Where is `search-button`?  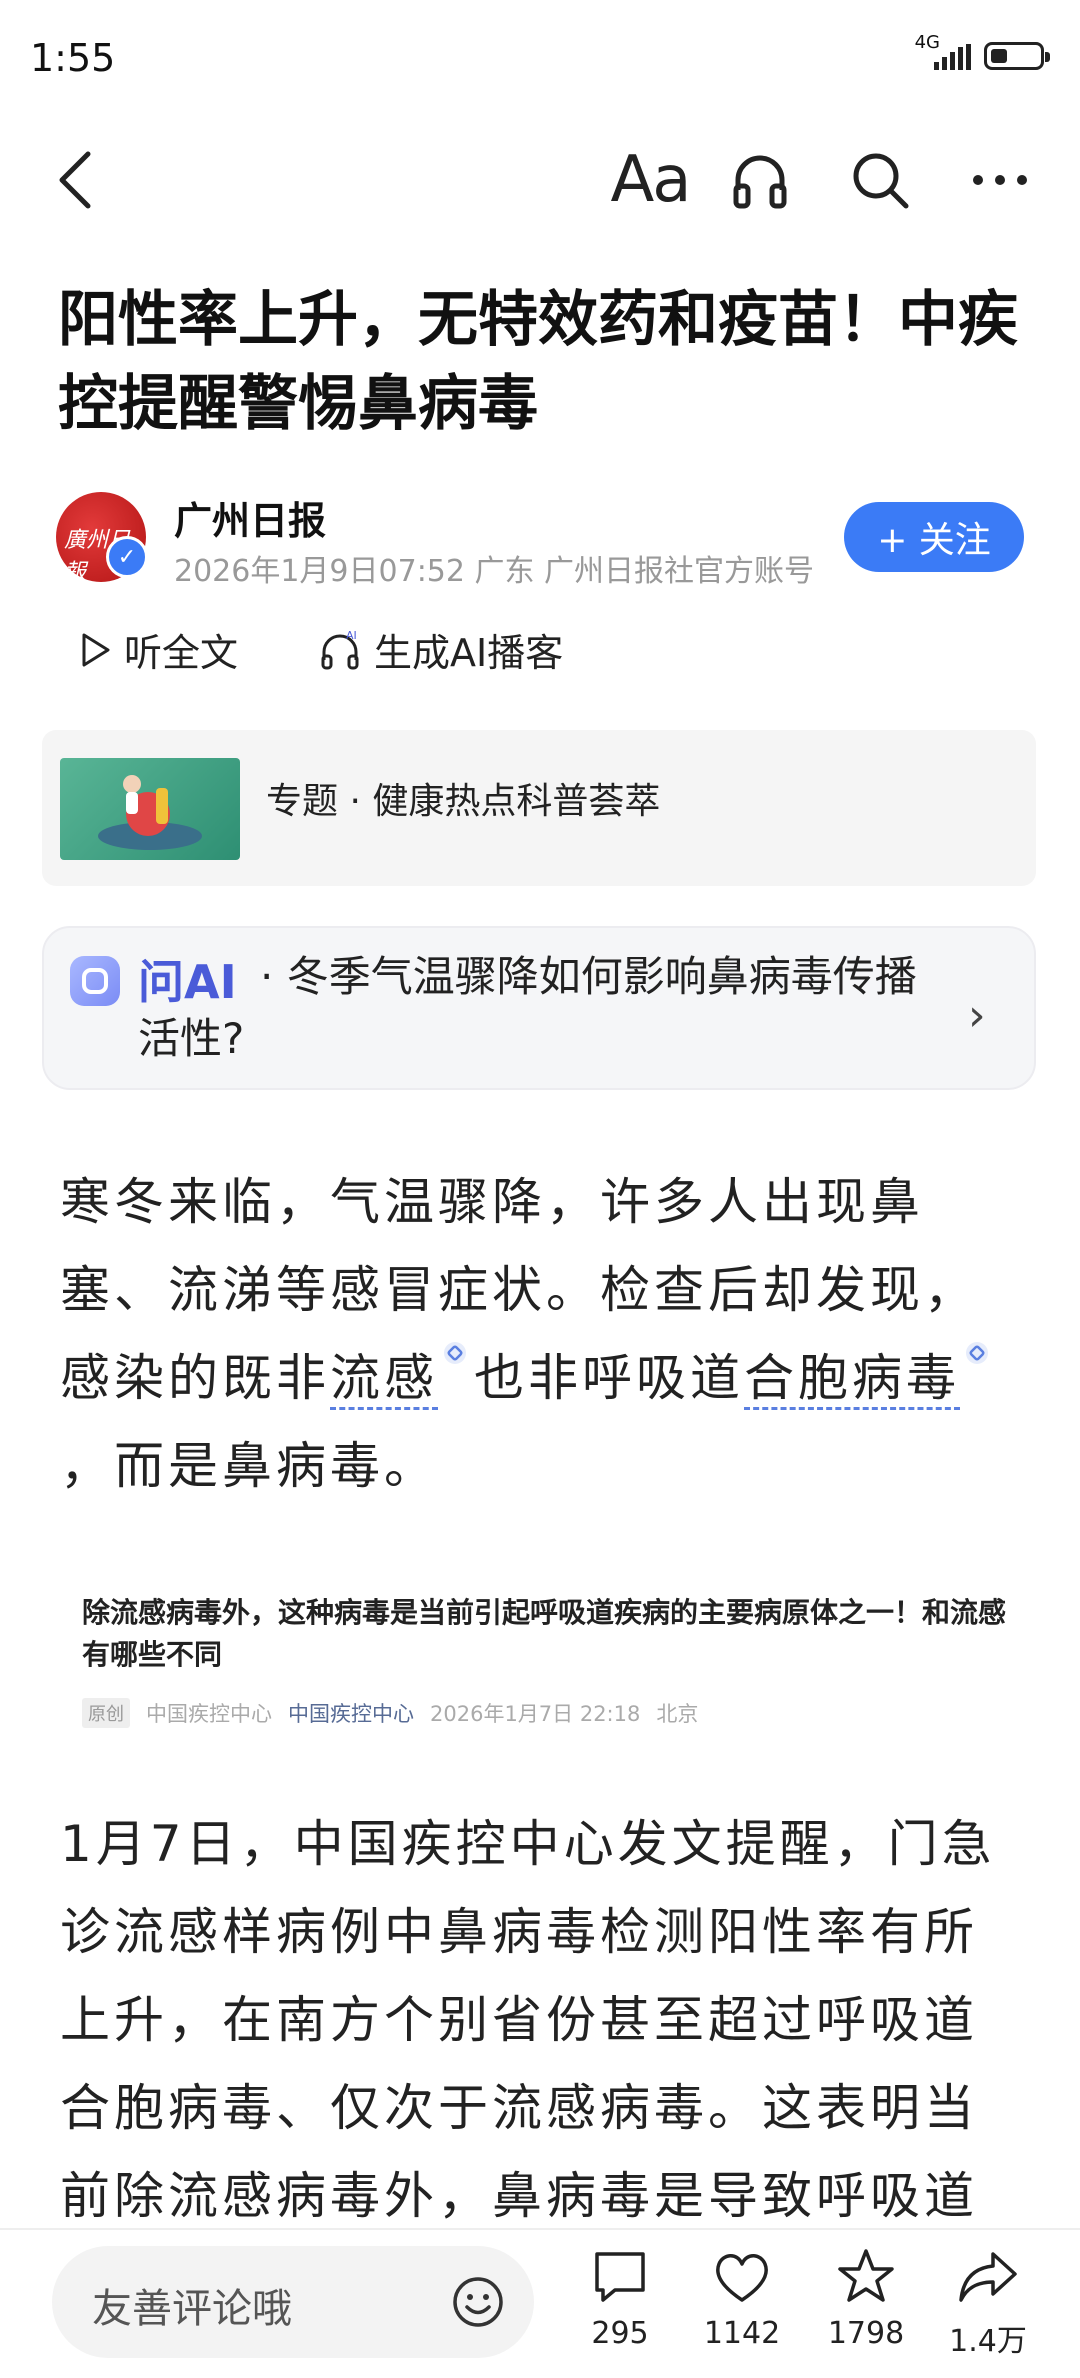 search-button is located at coordinates (880, 180).